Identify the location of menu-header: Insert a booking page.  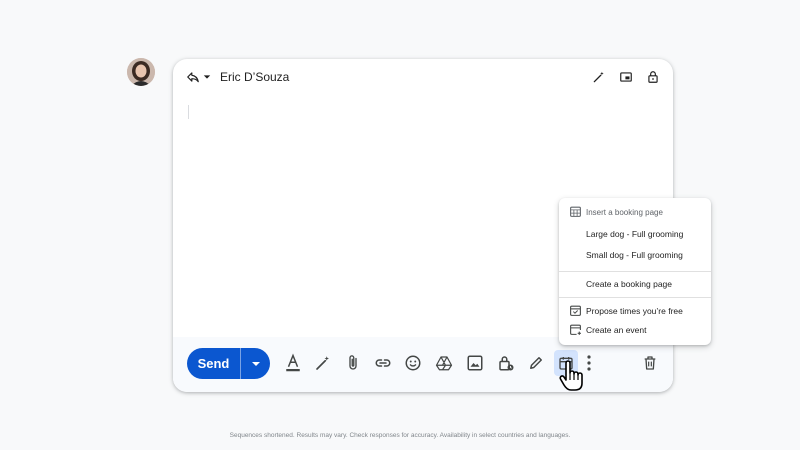
(635, 212).